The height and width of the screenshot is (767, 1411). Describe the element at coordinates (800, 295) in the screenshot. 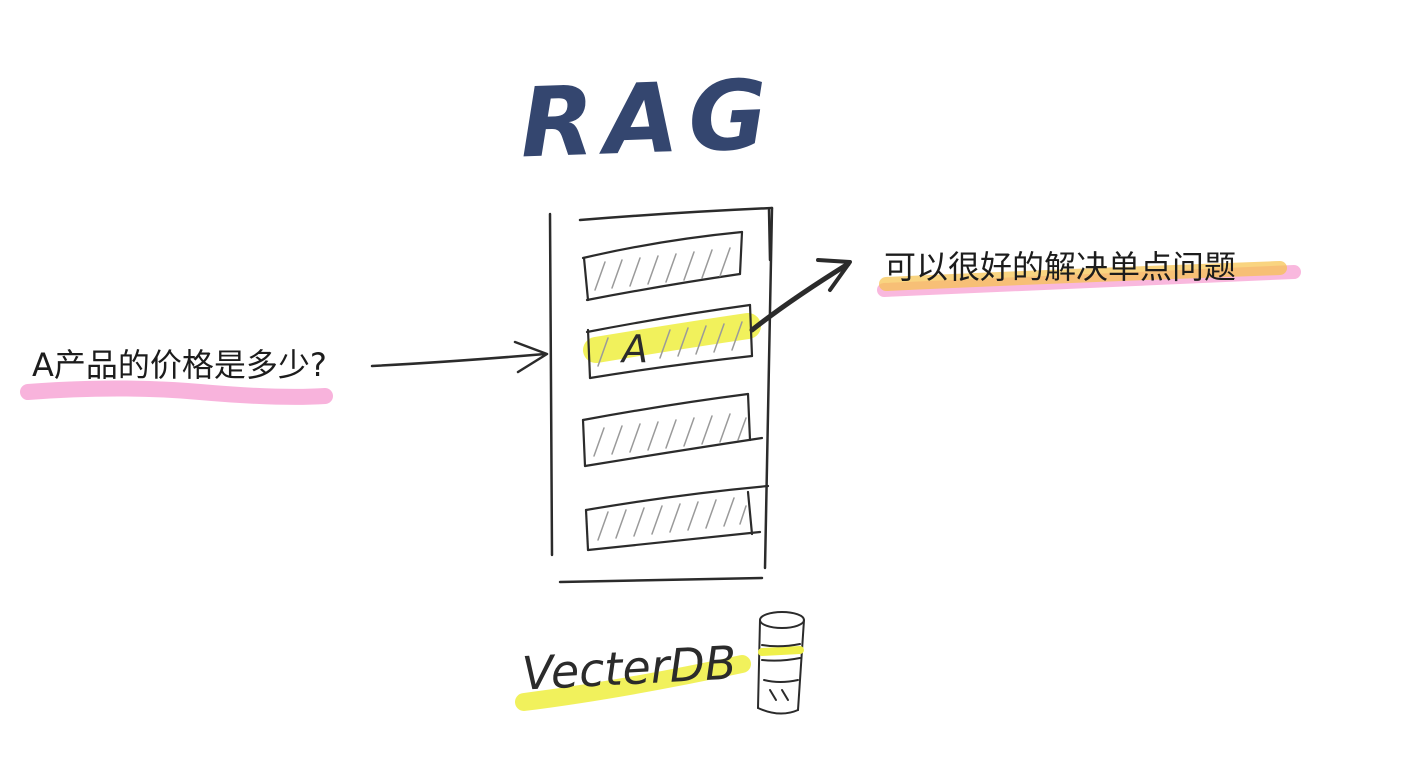

I see `answer-arrow` at that location.